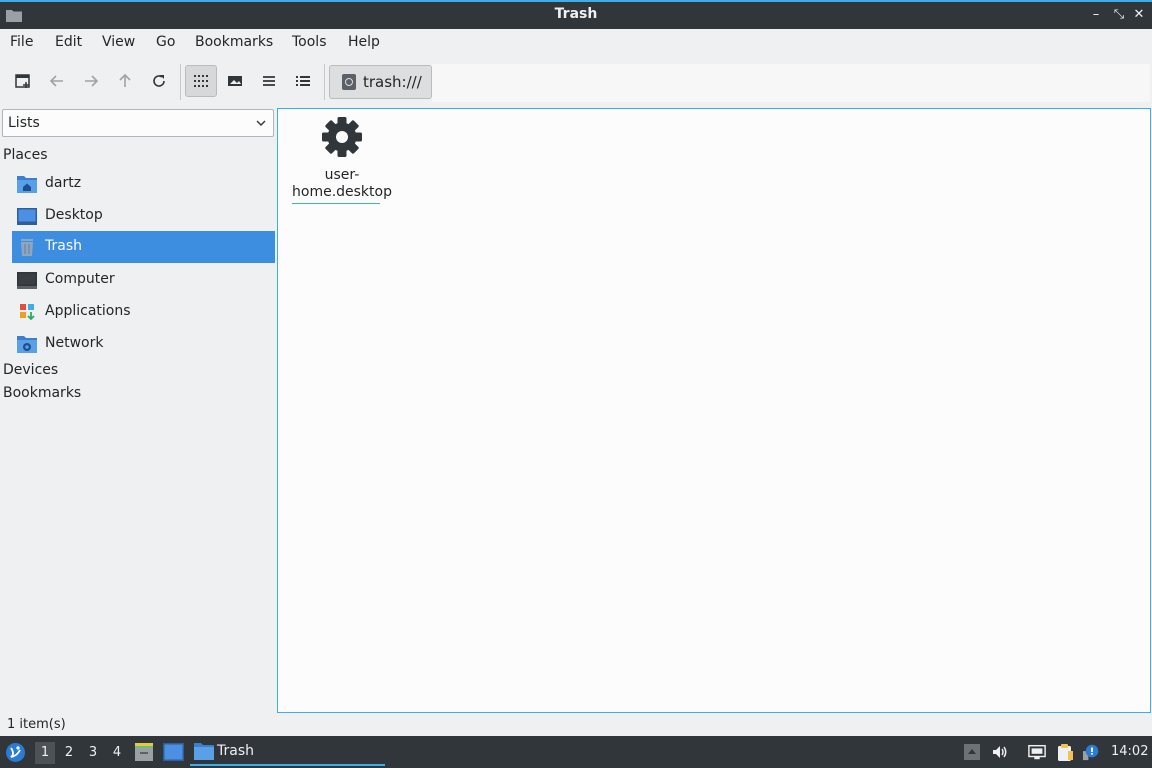 Image resolution: width=1152 pixels, height=768 pixels. Describe the element at coordinates (42, 393) in the screenshot. I see `bookmarks-header: Bookmarks` at that location.